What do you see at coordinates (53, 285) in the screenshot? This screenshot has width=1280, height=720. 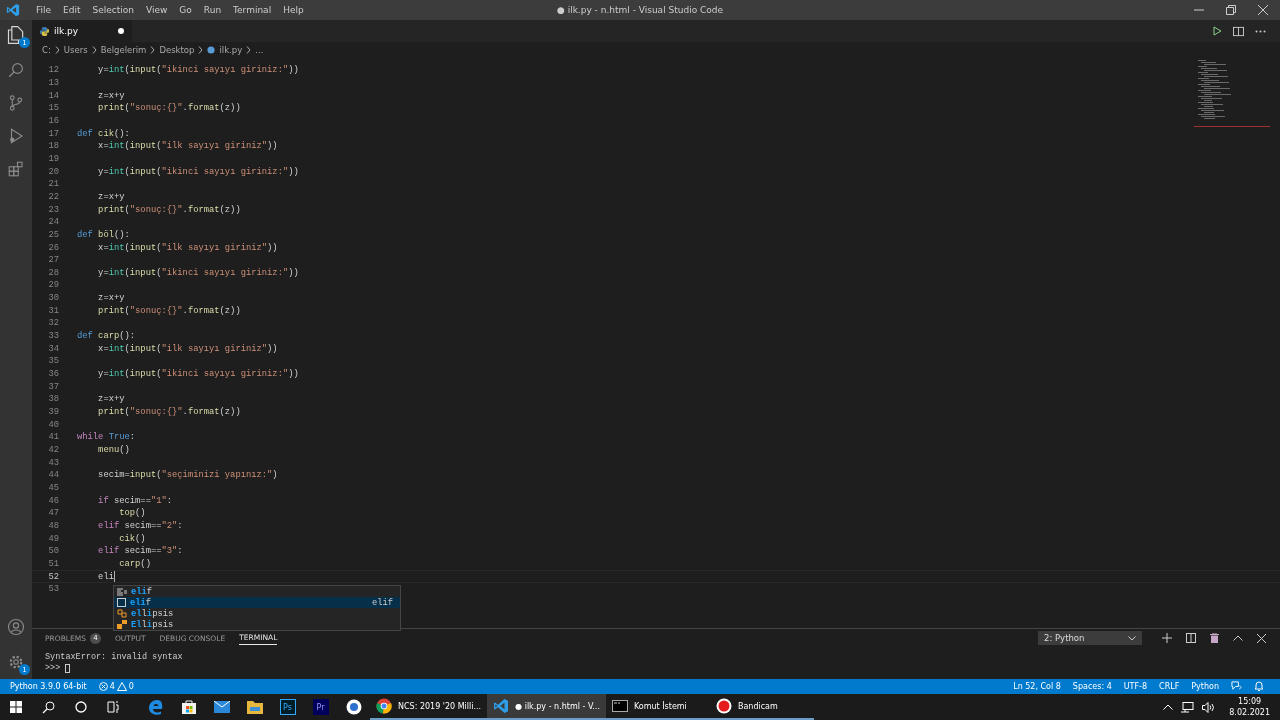 I see `line-number: 29` at bounding box center [53, 285].